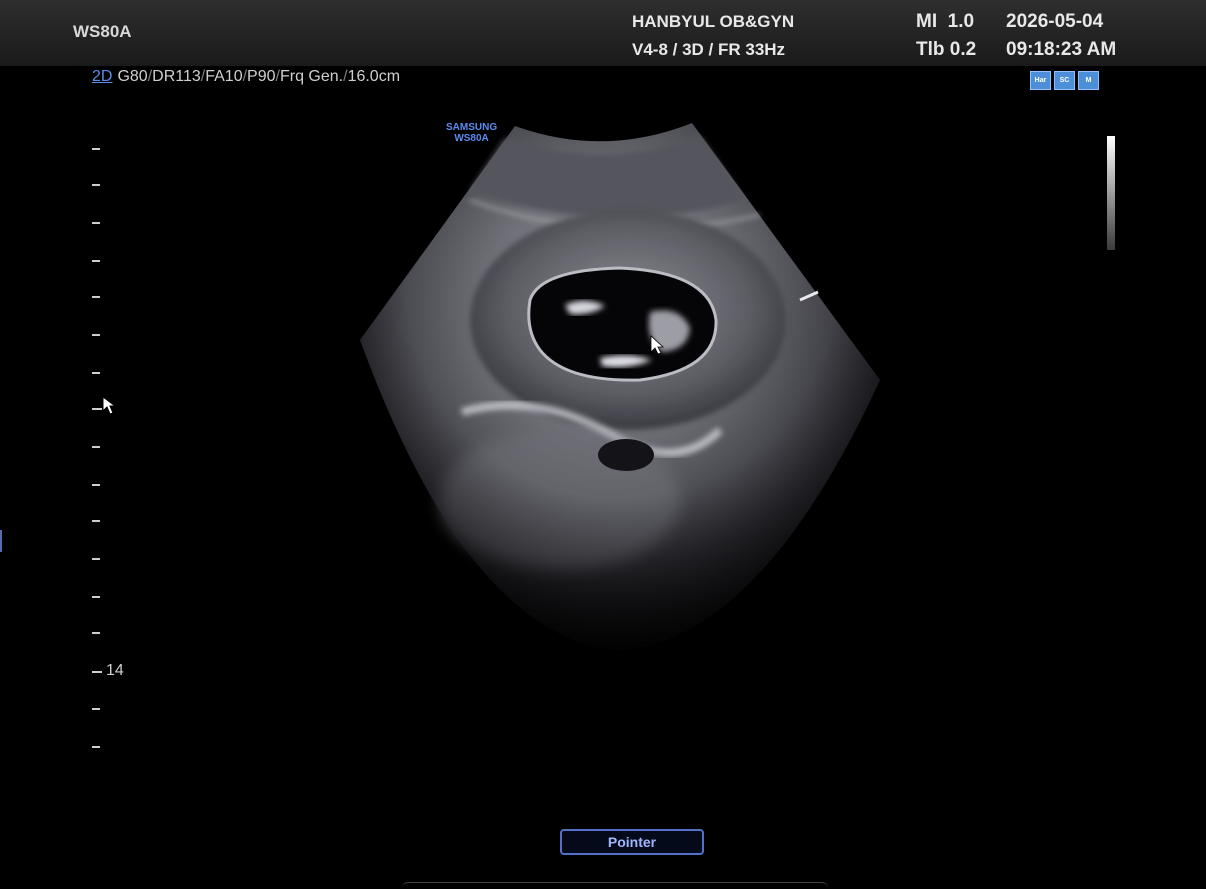 The height and width of the screenshot is (889, 1206). Describe the element at coordinates (1, 541) in the screenshot. I see `edge-marker` at that location.